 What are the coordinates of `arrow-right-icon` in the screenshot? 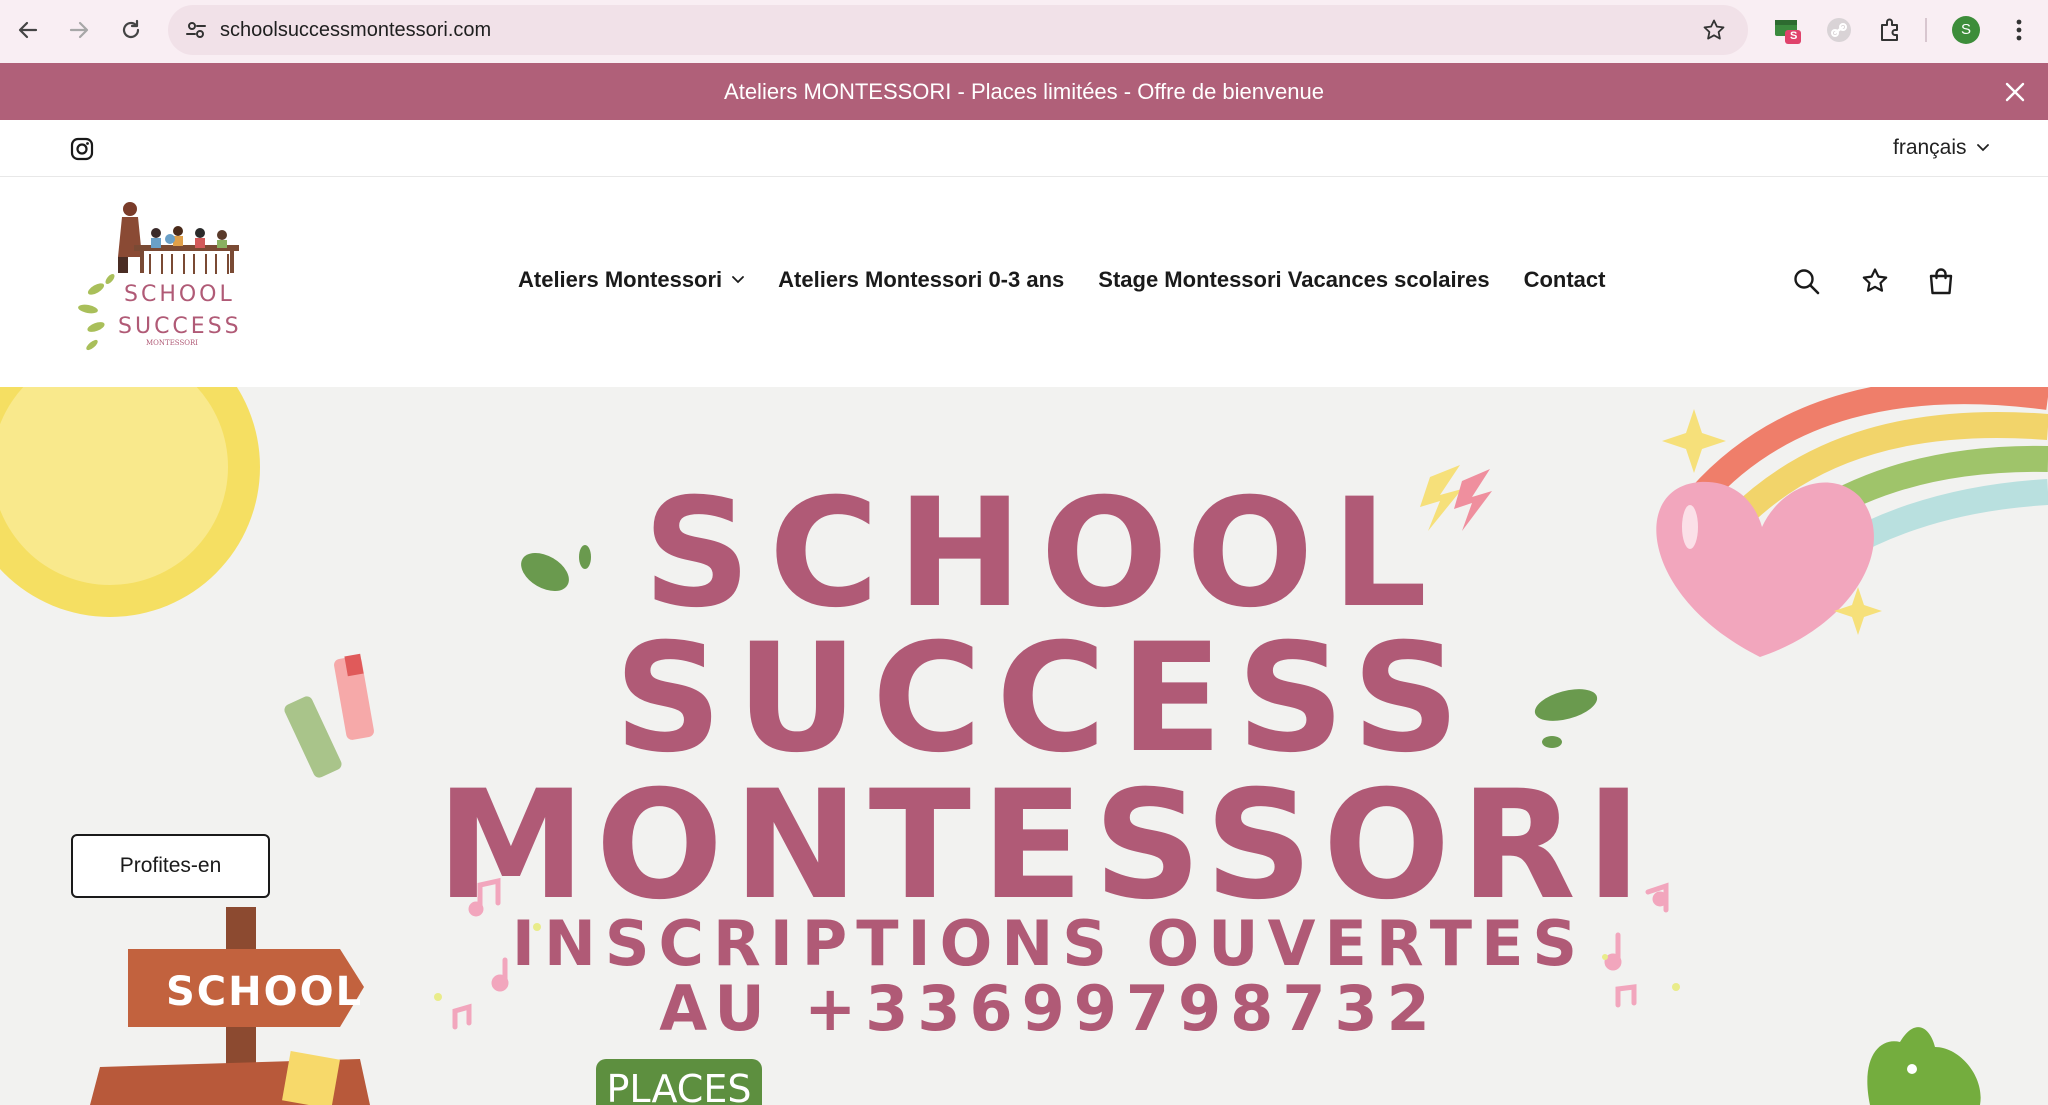 It's located at (79, 30).